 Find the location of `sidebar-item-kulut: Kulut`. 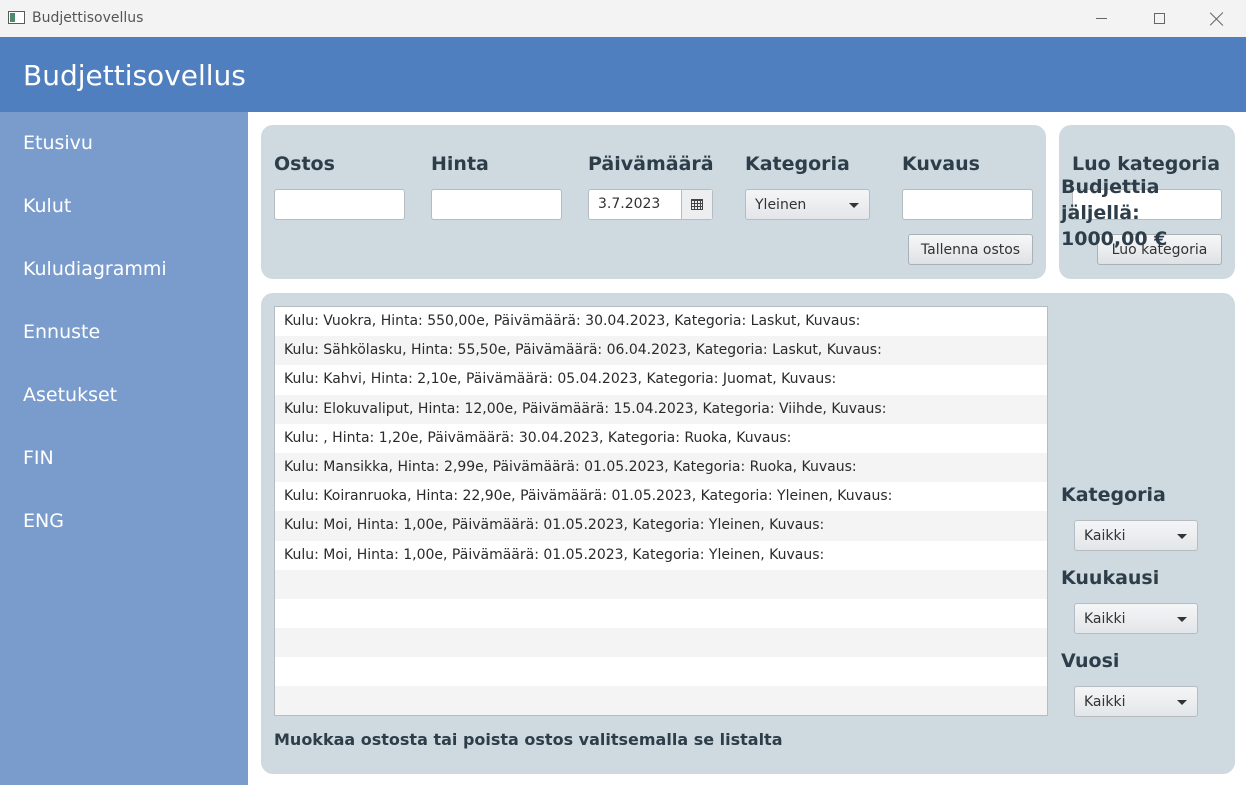

sidebar-item-kulut: Kulut is located at coordinates (47, 206).